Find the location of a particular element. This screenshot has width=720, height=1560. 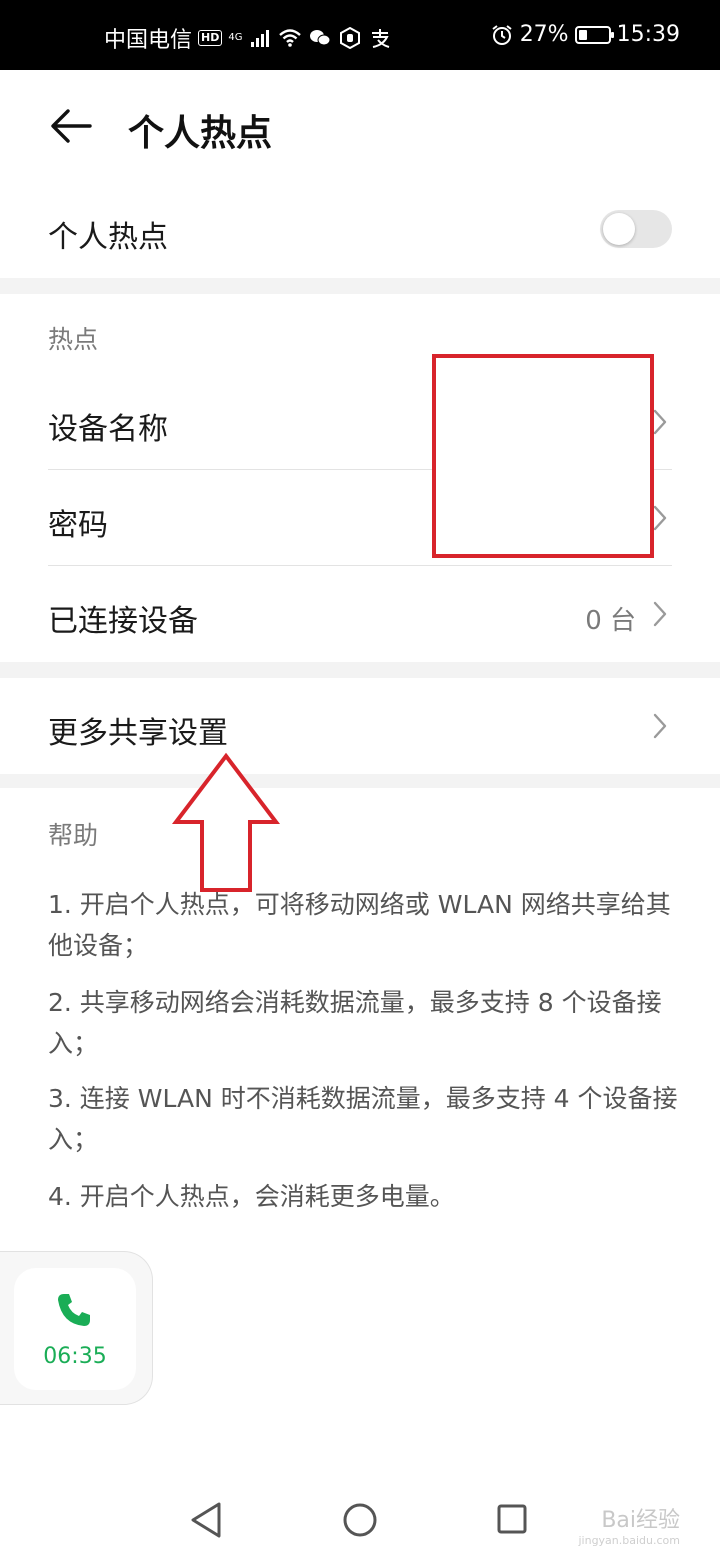

carrier-name: 中国电信 is located at coordinates (148, 40).